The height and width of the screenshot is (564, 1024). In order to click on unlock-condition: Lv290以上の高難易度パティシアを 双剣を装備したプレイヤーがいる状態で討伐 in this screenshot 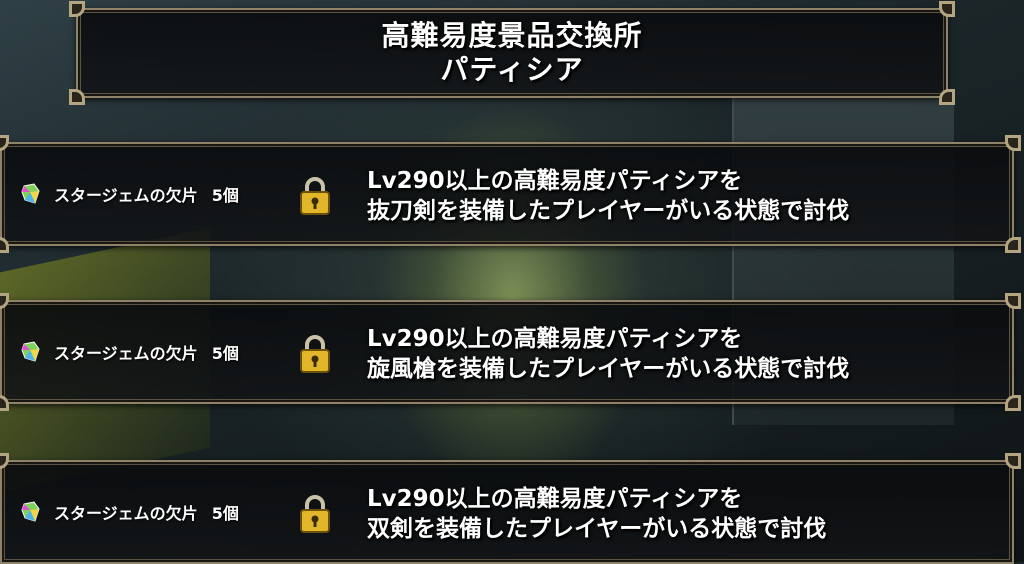, I will do `click(596, 514)`.